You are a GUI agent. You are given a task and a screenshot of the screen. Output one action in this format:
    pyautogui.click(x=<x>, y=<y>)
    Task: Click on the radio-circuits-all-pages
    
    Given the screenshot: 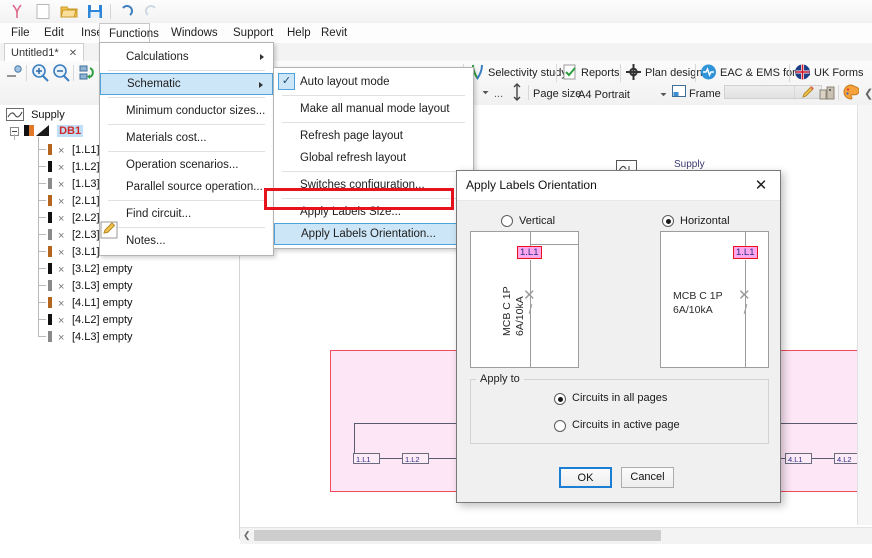 What is the action you would take?
    pyautogui.click(x=560, y=399)
    